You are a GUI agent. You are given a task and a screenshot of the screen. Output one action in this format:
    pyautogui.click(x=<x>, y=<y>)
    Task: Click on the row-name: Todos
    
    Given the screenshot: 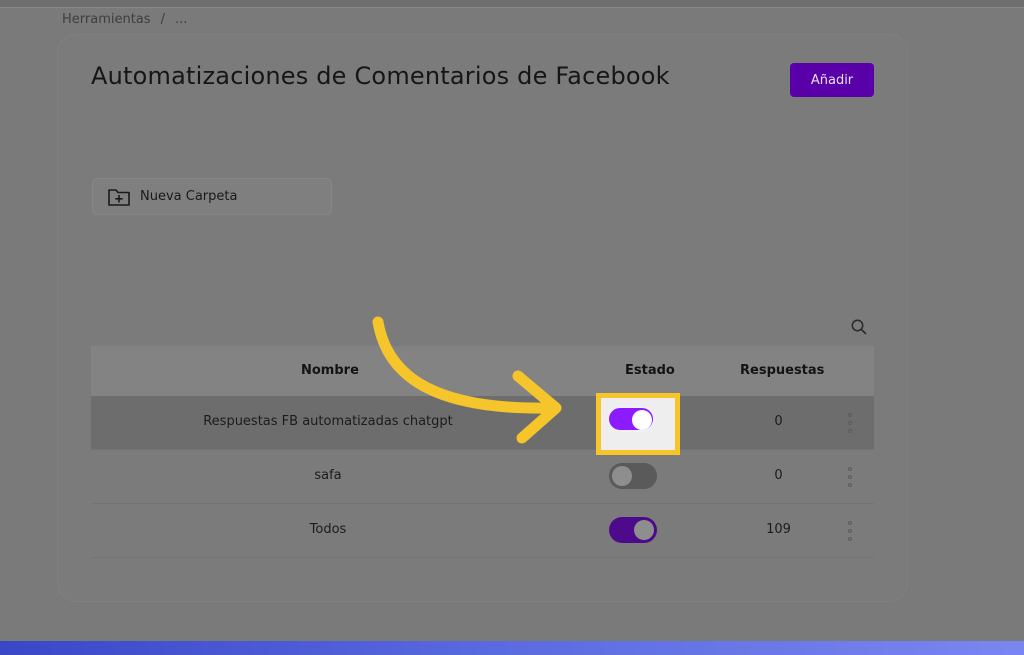 What is the action you would take?
    pyautogui.click(x=328, y=529)
    